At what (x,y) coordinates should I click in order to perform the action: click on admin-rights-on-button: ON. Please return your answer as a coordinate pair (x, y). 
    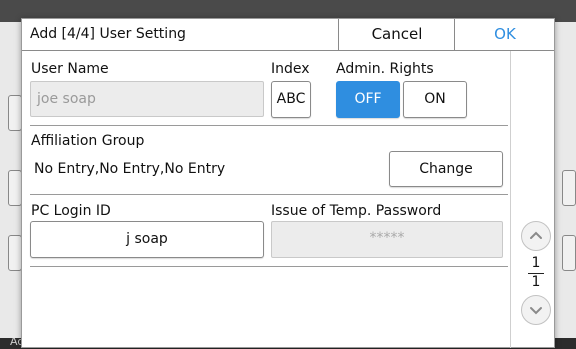
    Looking at the image, I should click on (435, 99).